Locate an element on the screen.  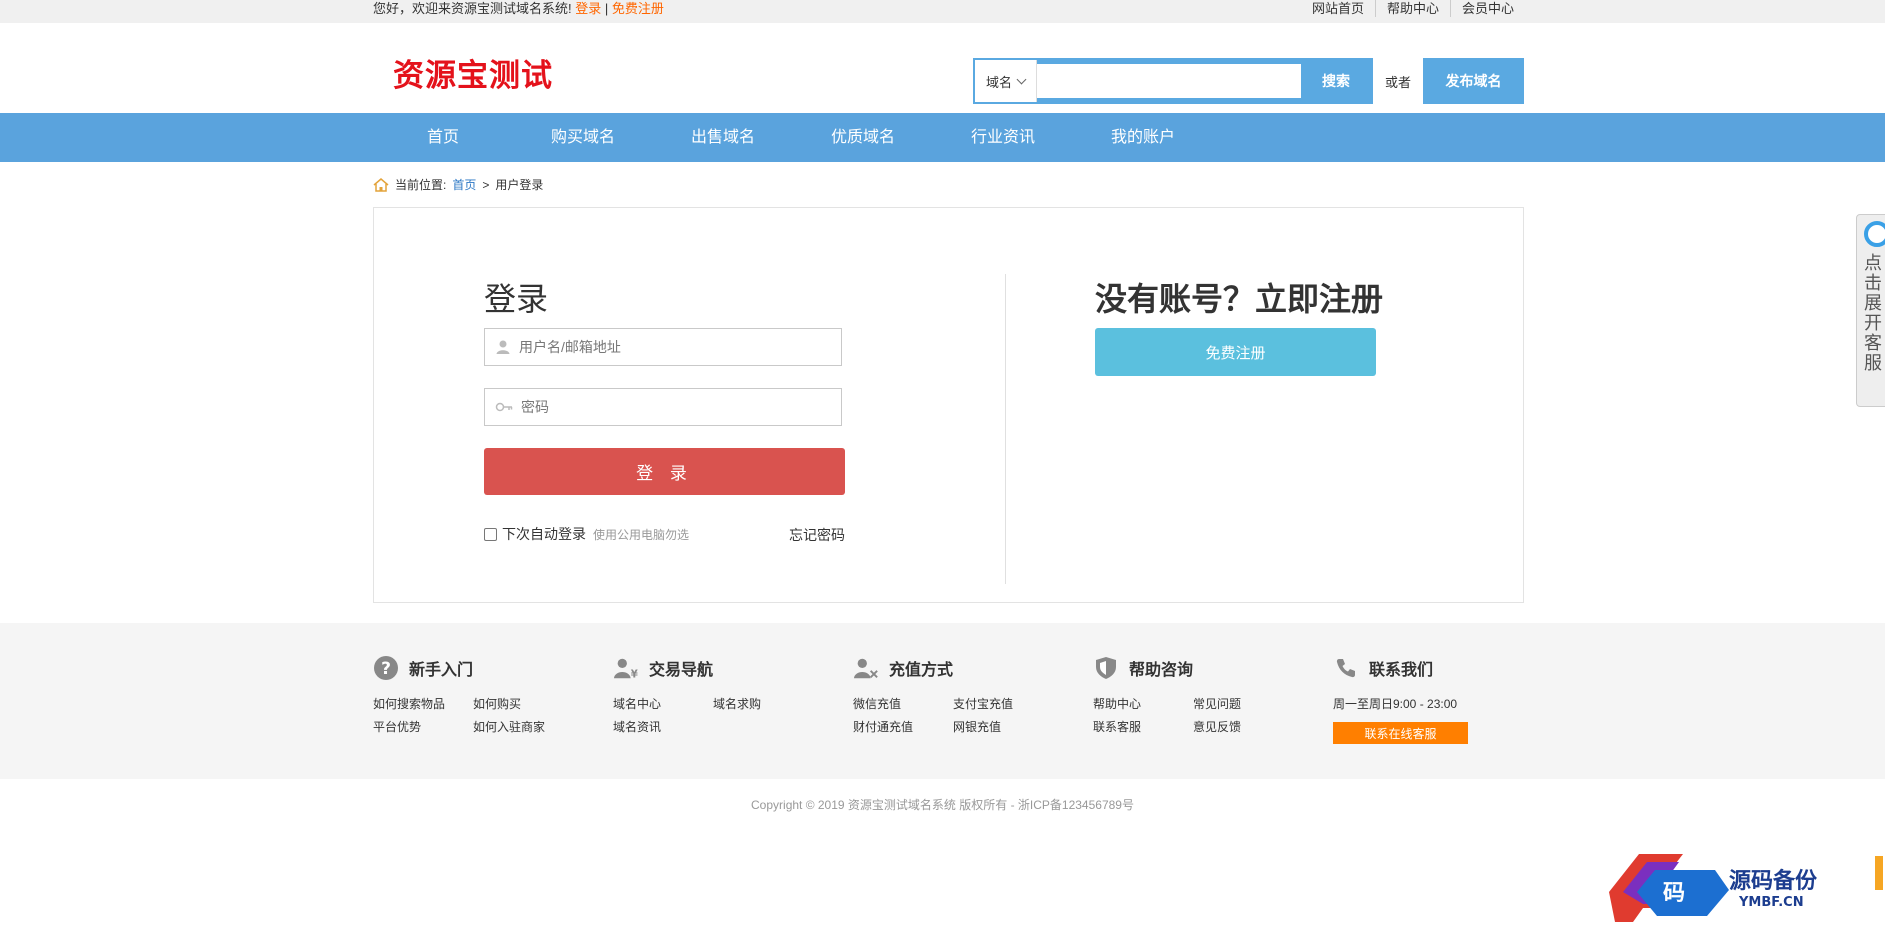
welcome-text: 您好，欢迎来资源宝测试域名系统! is located at coordinates (472, 8).